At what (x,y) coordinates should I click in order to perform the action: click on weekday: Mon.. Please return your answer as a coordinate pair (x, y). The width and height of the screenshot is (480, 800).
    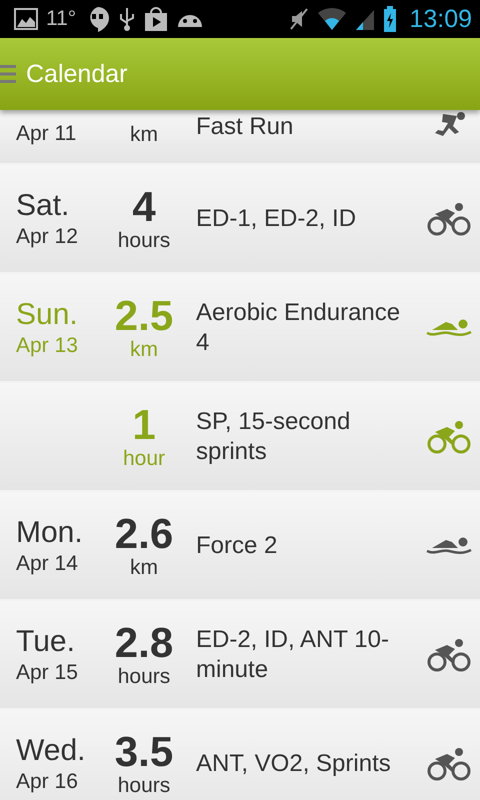
    Looking at the image, I should click on (50, 532).